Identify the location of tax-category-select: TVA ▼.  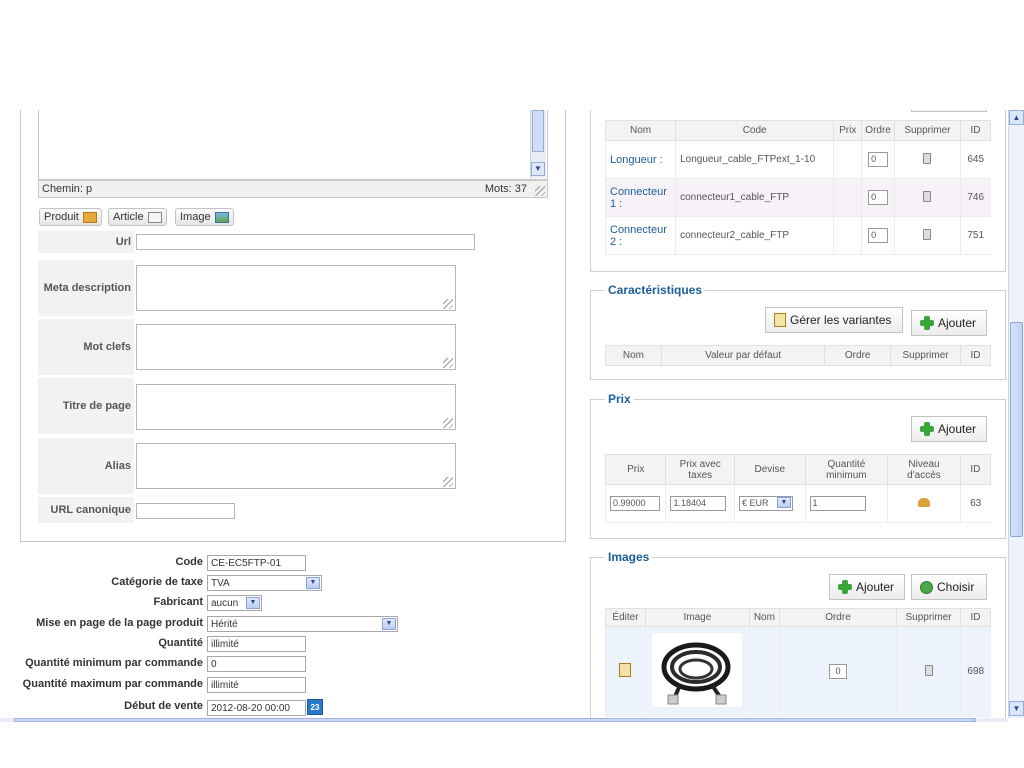
(264, 583).